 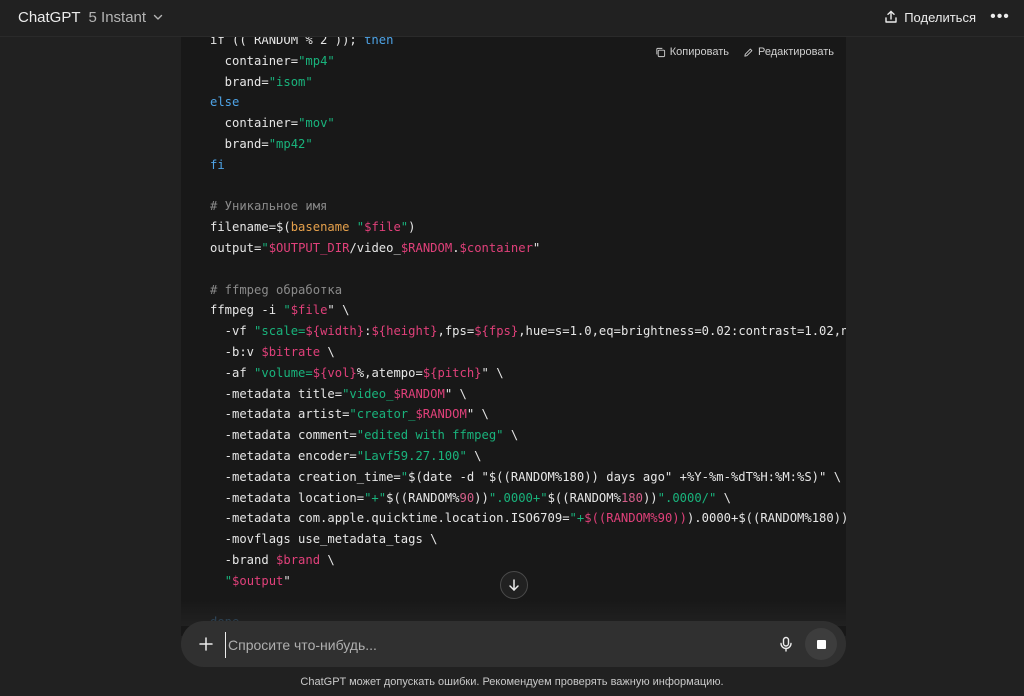 I want to click on code-token: brand=, so click(x=239, y=81).